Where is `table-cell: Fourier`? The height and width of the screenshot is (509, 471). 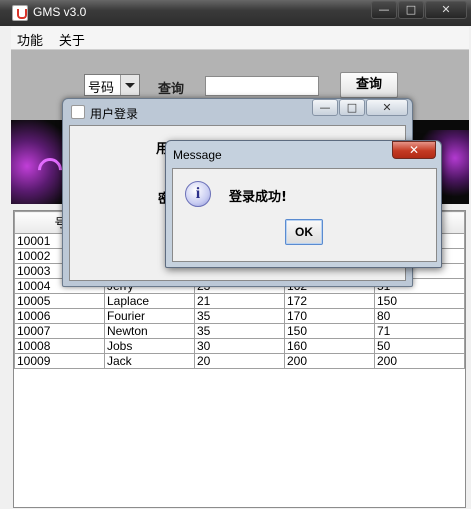 table-cell: Fourier is located at coordinates (149, 316).